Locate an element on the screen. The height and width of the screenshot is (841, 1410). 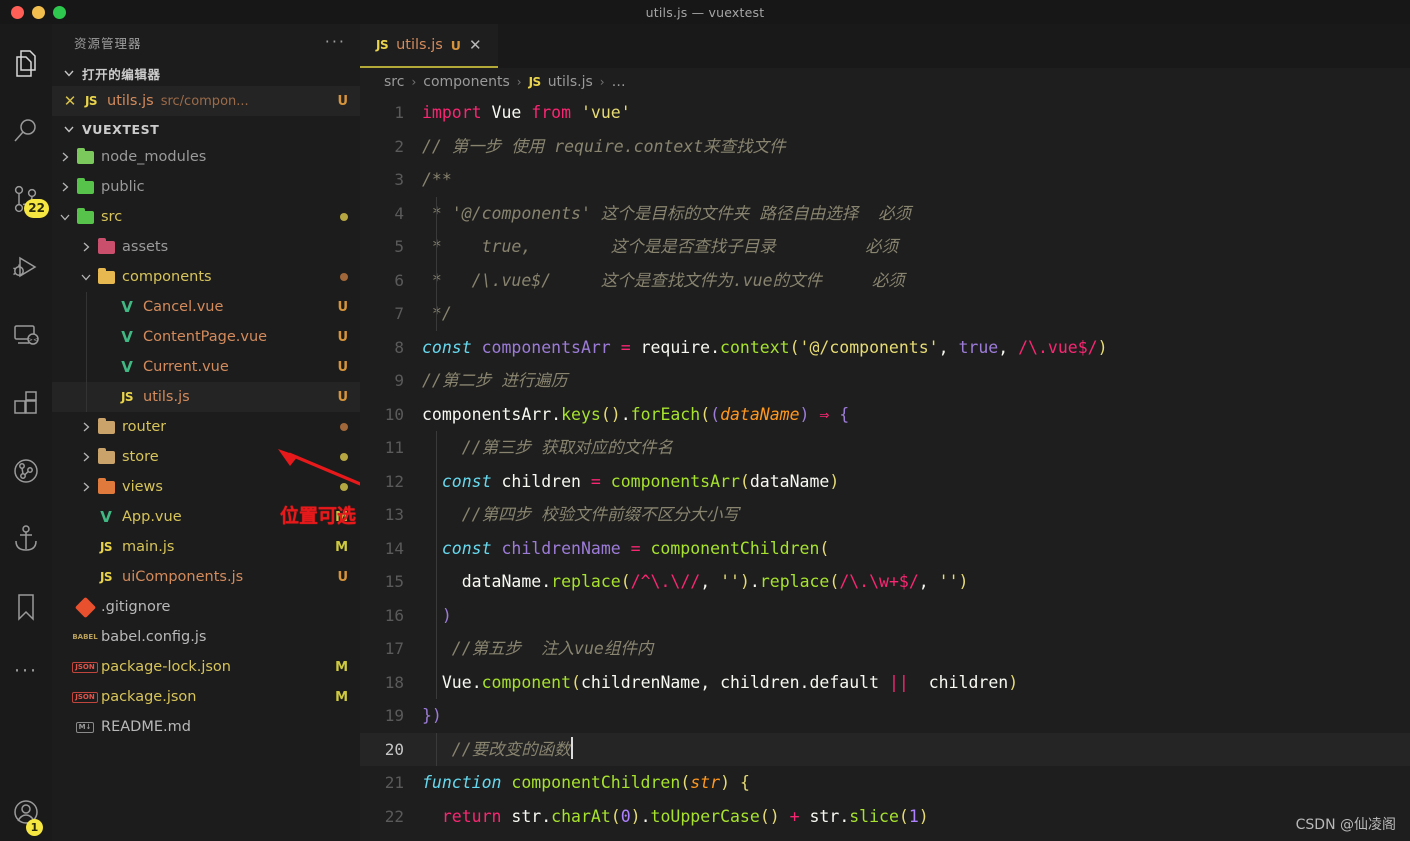
activity-more-actions: ··· is located at coordinates (26, 671).